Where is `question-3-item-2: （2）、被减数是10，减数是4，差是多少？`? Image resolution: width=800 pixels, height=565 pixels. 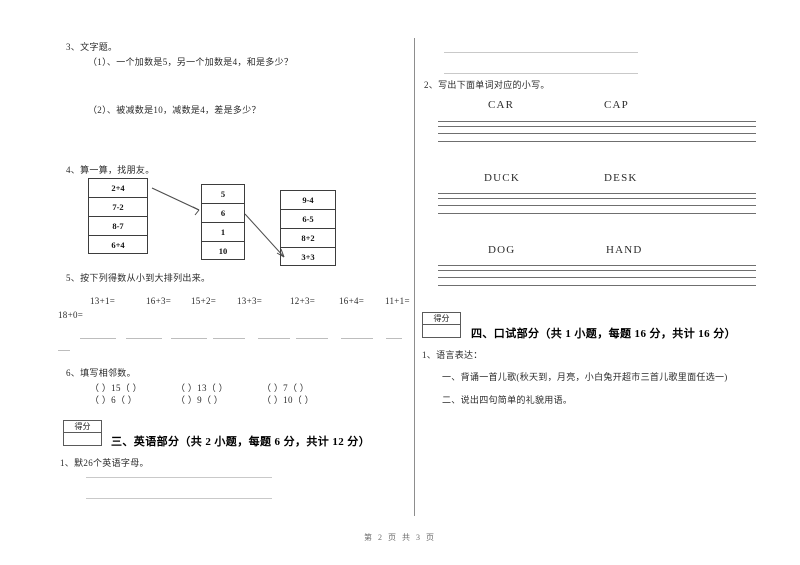
question-3-item-2: （2）、被减数是10，减数是4，差是多少？ is located at coordinates (174, 110).